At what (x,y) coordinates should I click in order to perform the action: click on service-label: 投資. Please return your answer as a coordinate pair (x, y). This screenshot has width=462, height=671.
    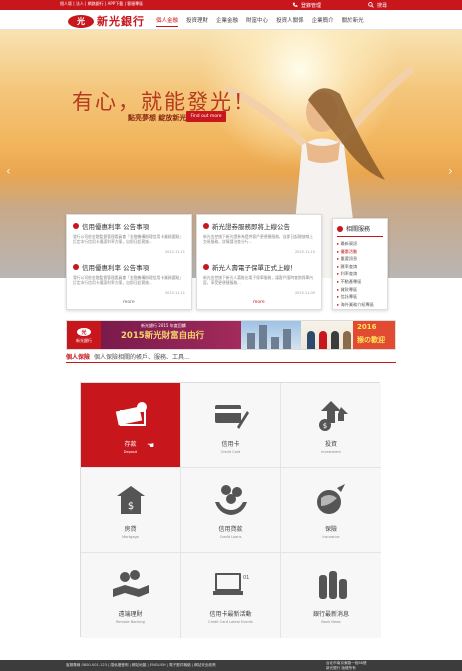
    Looking at the image, I should click on (330, 444).